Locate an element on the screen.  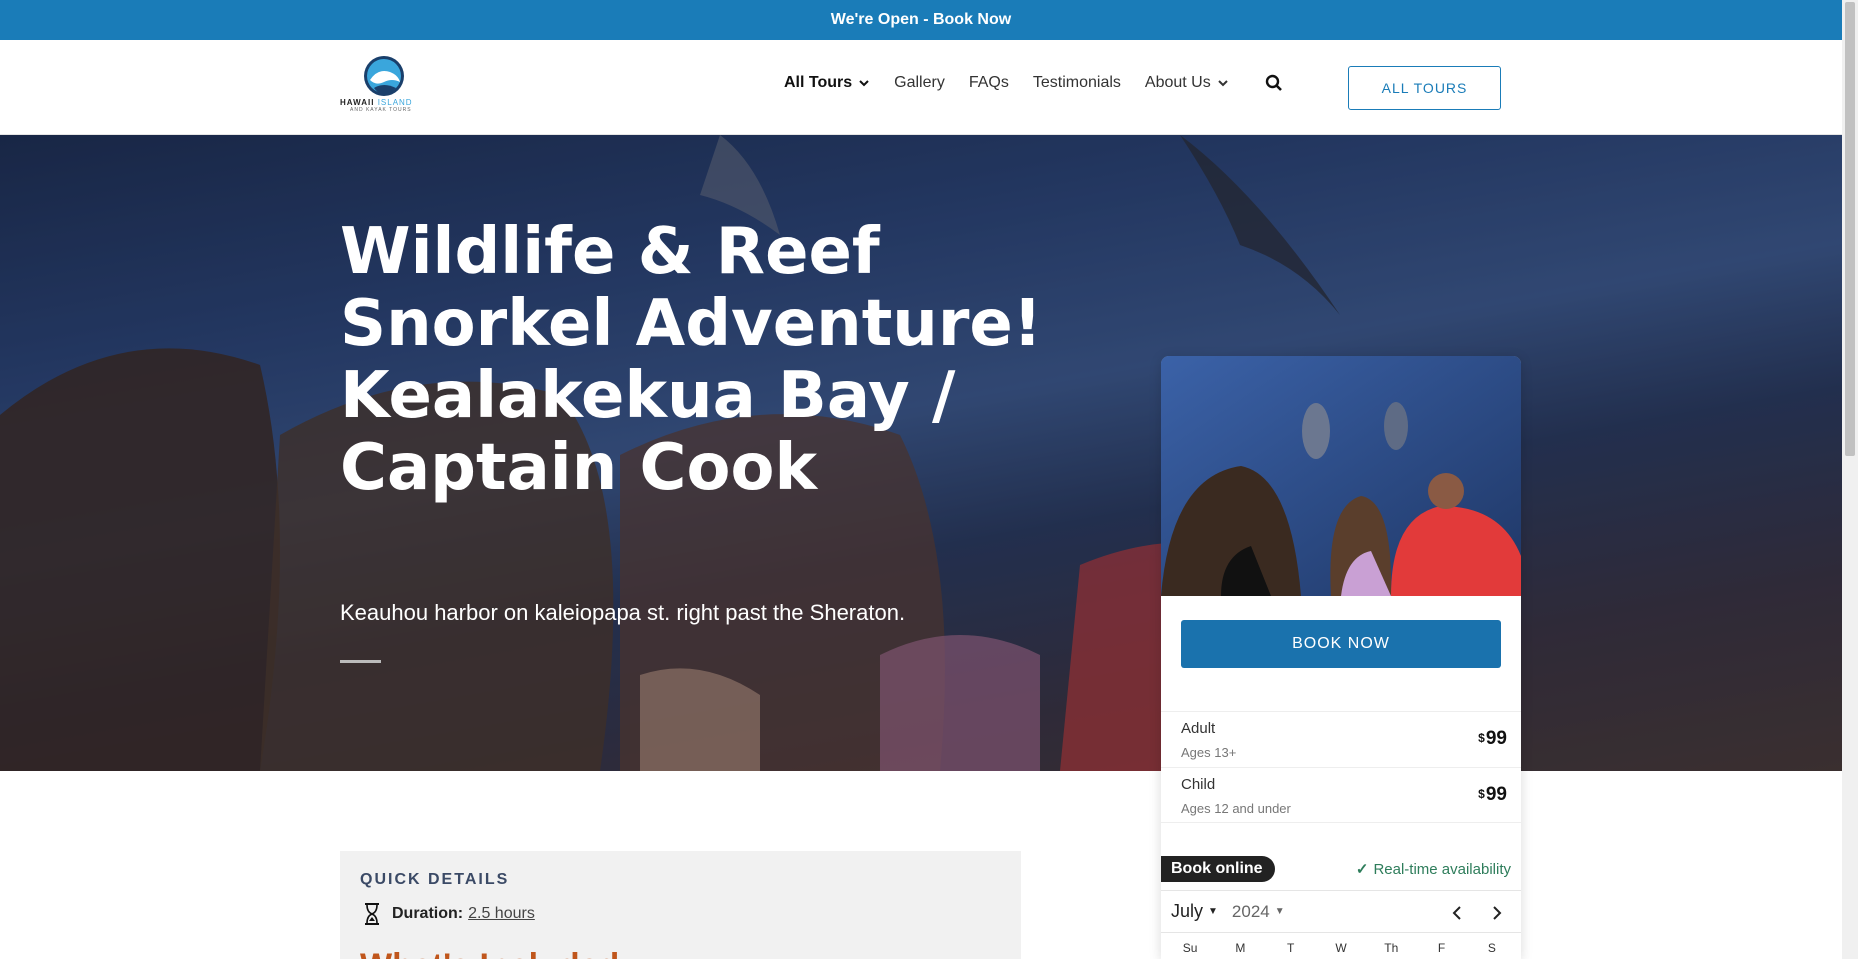
nav-testimonials: Testimonials is located at coordinates (1077, 83).